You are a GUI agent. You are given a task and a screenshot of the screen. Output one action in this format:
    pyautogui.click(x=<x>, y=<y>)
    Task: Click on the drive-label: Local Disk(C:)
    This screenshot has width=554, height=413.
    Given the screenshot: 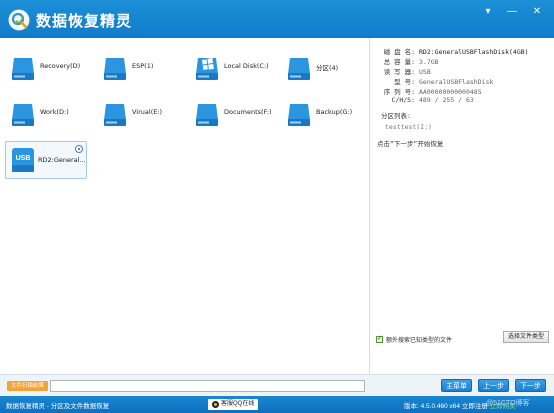 What is the action you would take?
    pyautogui.click(x=246, y=66)
    